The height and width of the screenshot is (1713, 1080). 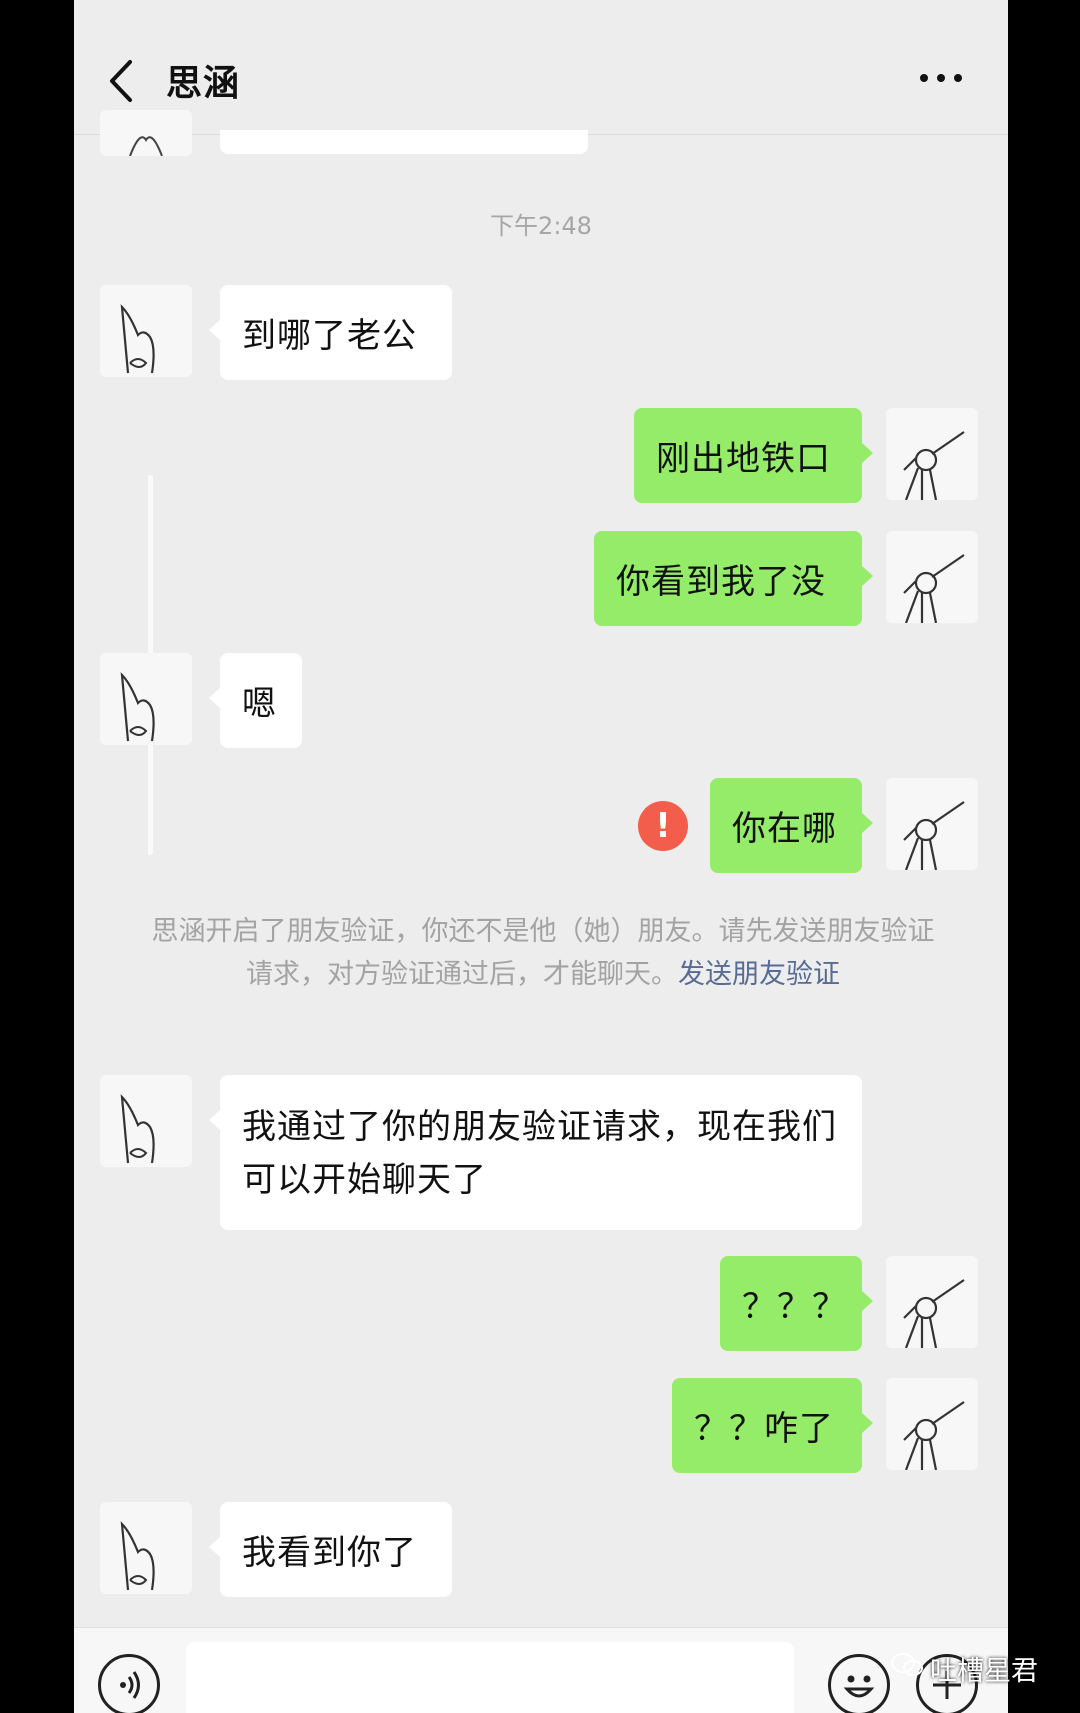 What do you see at coordinates (859, 1683) in the screenshot?
I see `emoji-icon` at bounding box center [859, 1683].